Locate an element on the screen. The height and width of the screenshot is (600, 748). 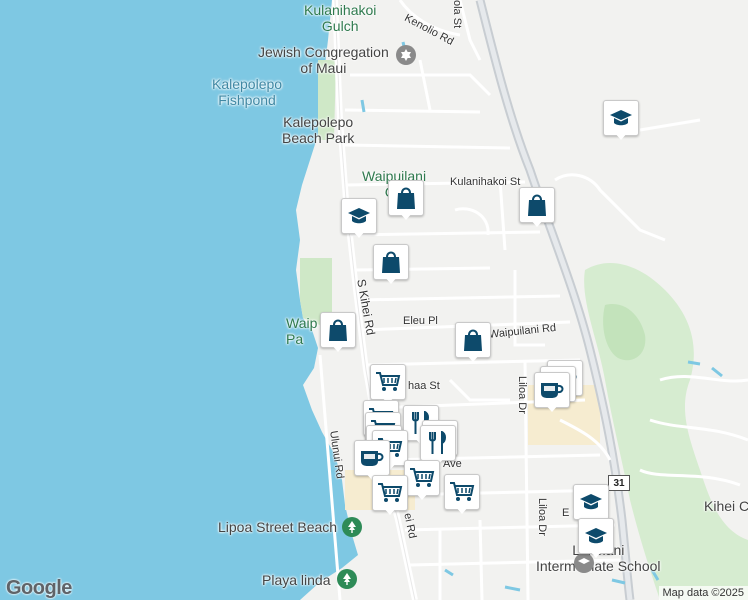
coffee-cup-marker is located at coordinates (554, 394).